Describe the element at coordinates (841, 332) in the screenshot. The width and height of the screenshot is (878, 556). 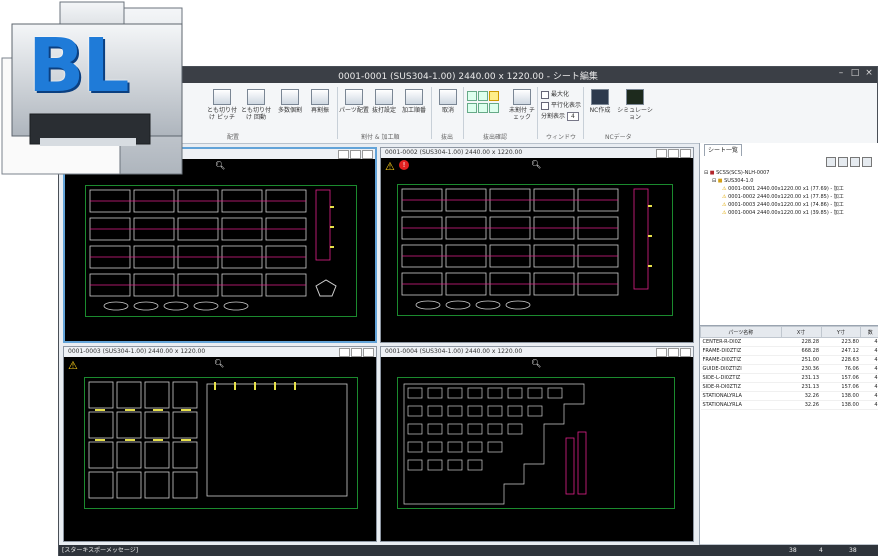
I see `column-header: Y寸` at that location.